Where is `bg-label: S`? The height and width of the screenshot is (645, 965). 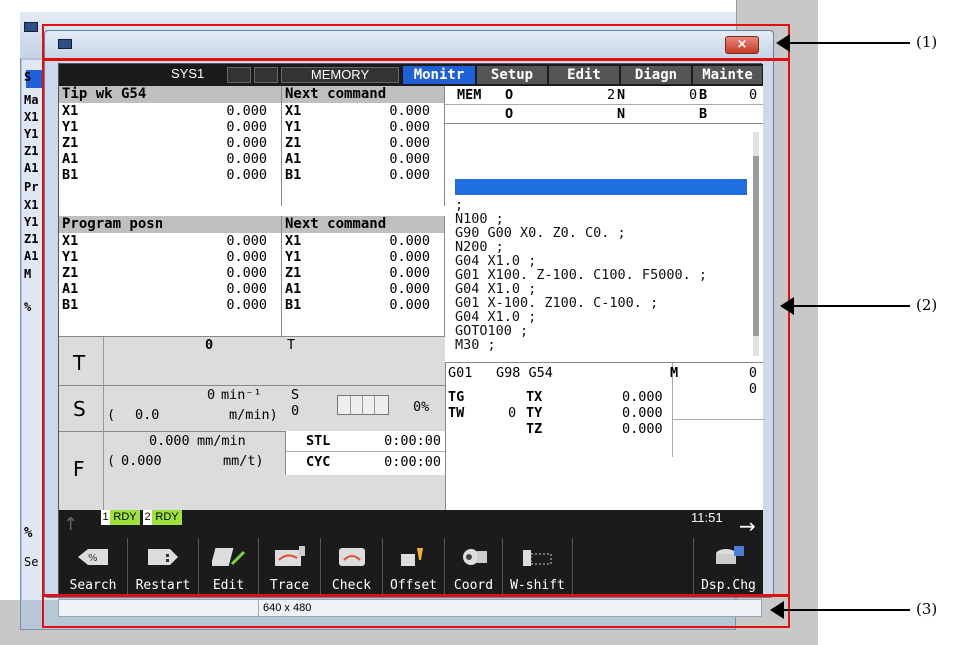
bg-label: S is located at coordinates (28, 77).